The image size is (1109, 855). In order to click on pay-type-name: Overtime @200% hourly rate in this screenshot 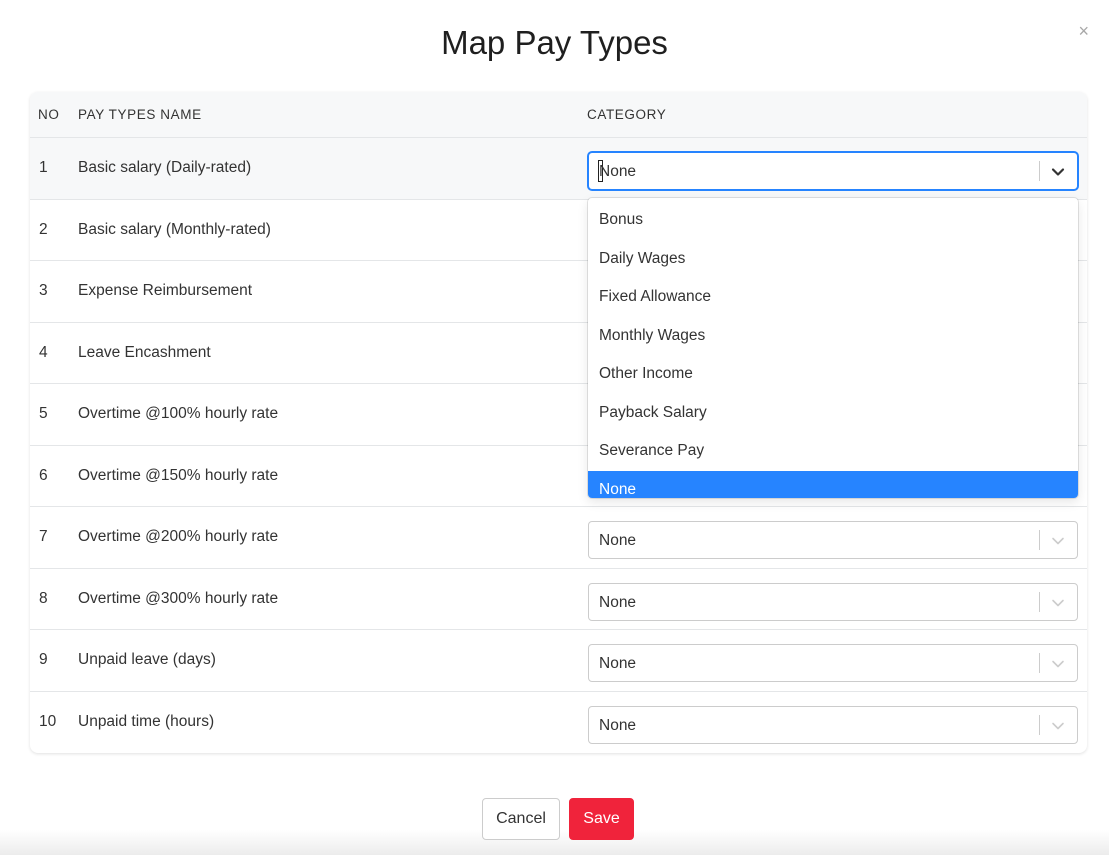, I will do `click(178, 536)`.